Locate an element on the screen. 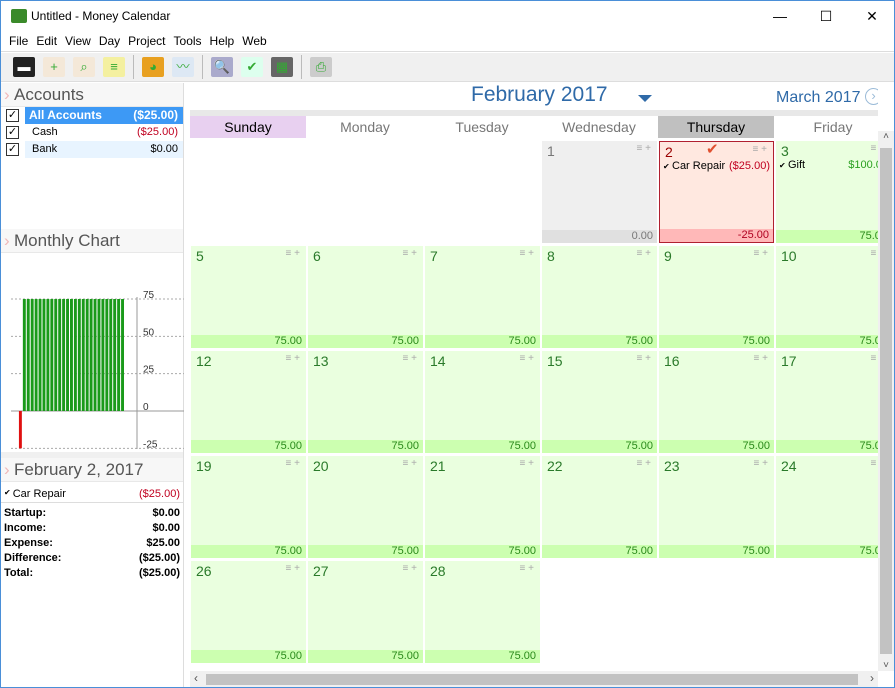 The image size is (895, 688). day-cell: 13 ≡ +75.00 is located at coordinates (365, 402).